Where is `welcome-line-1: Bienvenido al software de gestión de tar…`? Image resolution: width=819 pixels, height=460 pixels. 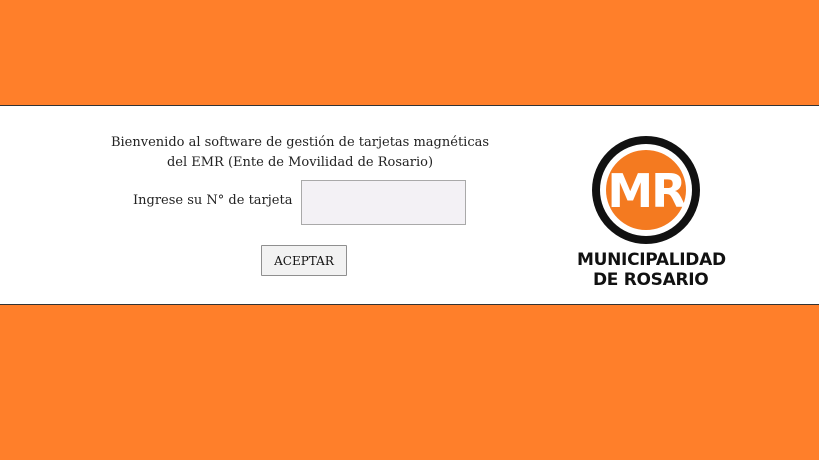 welcome-line-1: Bienvenido al software de gestión de tar… is located at coordinates (300, 142).